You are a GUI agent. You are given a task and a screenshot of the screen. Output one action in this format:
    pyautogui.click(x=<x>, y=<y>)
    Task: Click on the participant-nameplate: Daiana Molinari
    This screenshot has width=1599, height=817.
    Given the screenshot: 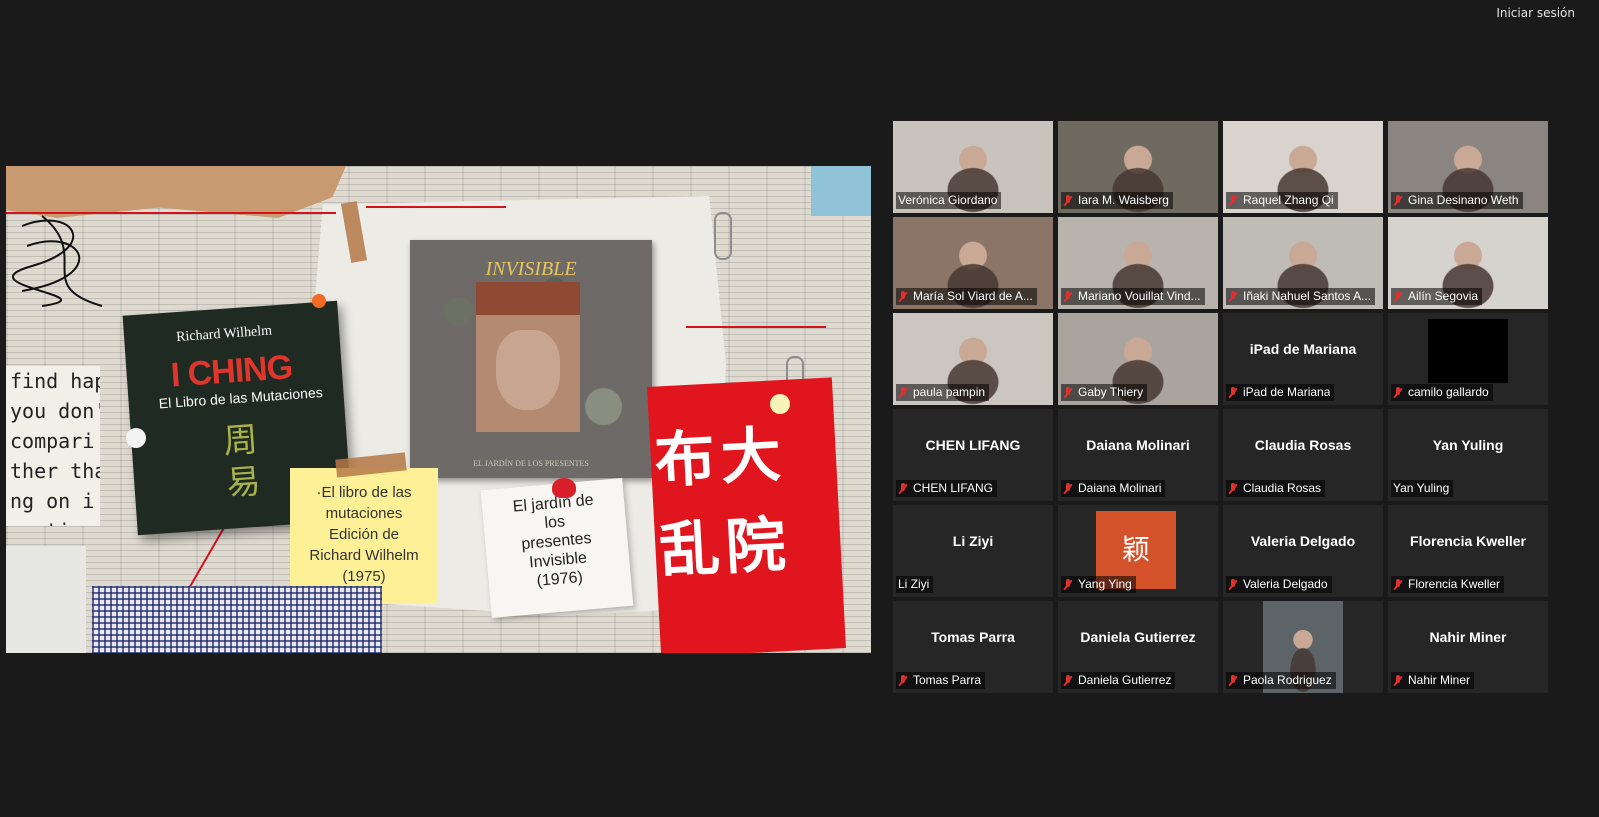 What is the action you would take?
    pyautogui.click(x=1113, y=488)
    